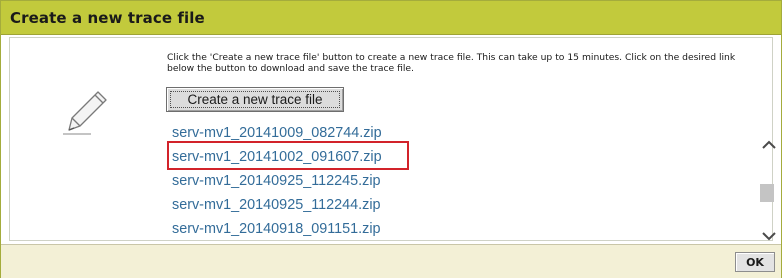 The width and height of the screenshot is (782, 278). I want to click on trace-file-link: serv-mv1_20141009_082744.zip, so click(277, 133).